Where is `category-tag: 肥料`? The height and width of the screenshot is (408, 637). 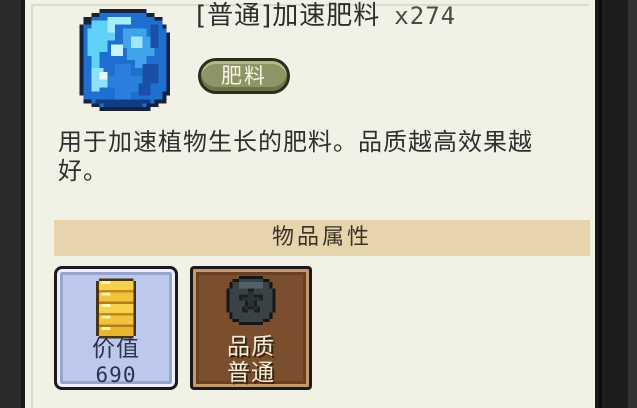
category-tag: 肥料 is located at coordinates (244, 76).